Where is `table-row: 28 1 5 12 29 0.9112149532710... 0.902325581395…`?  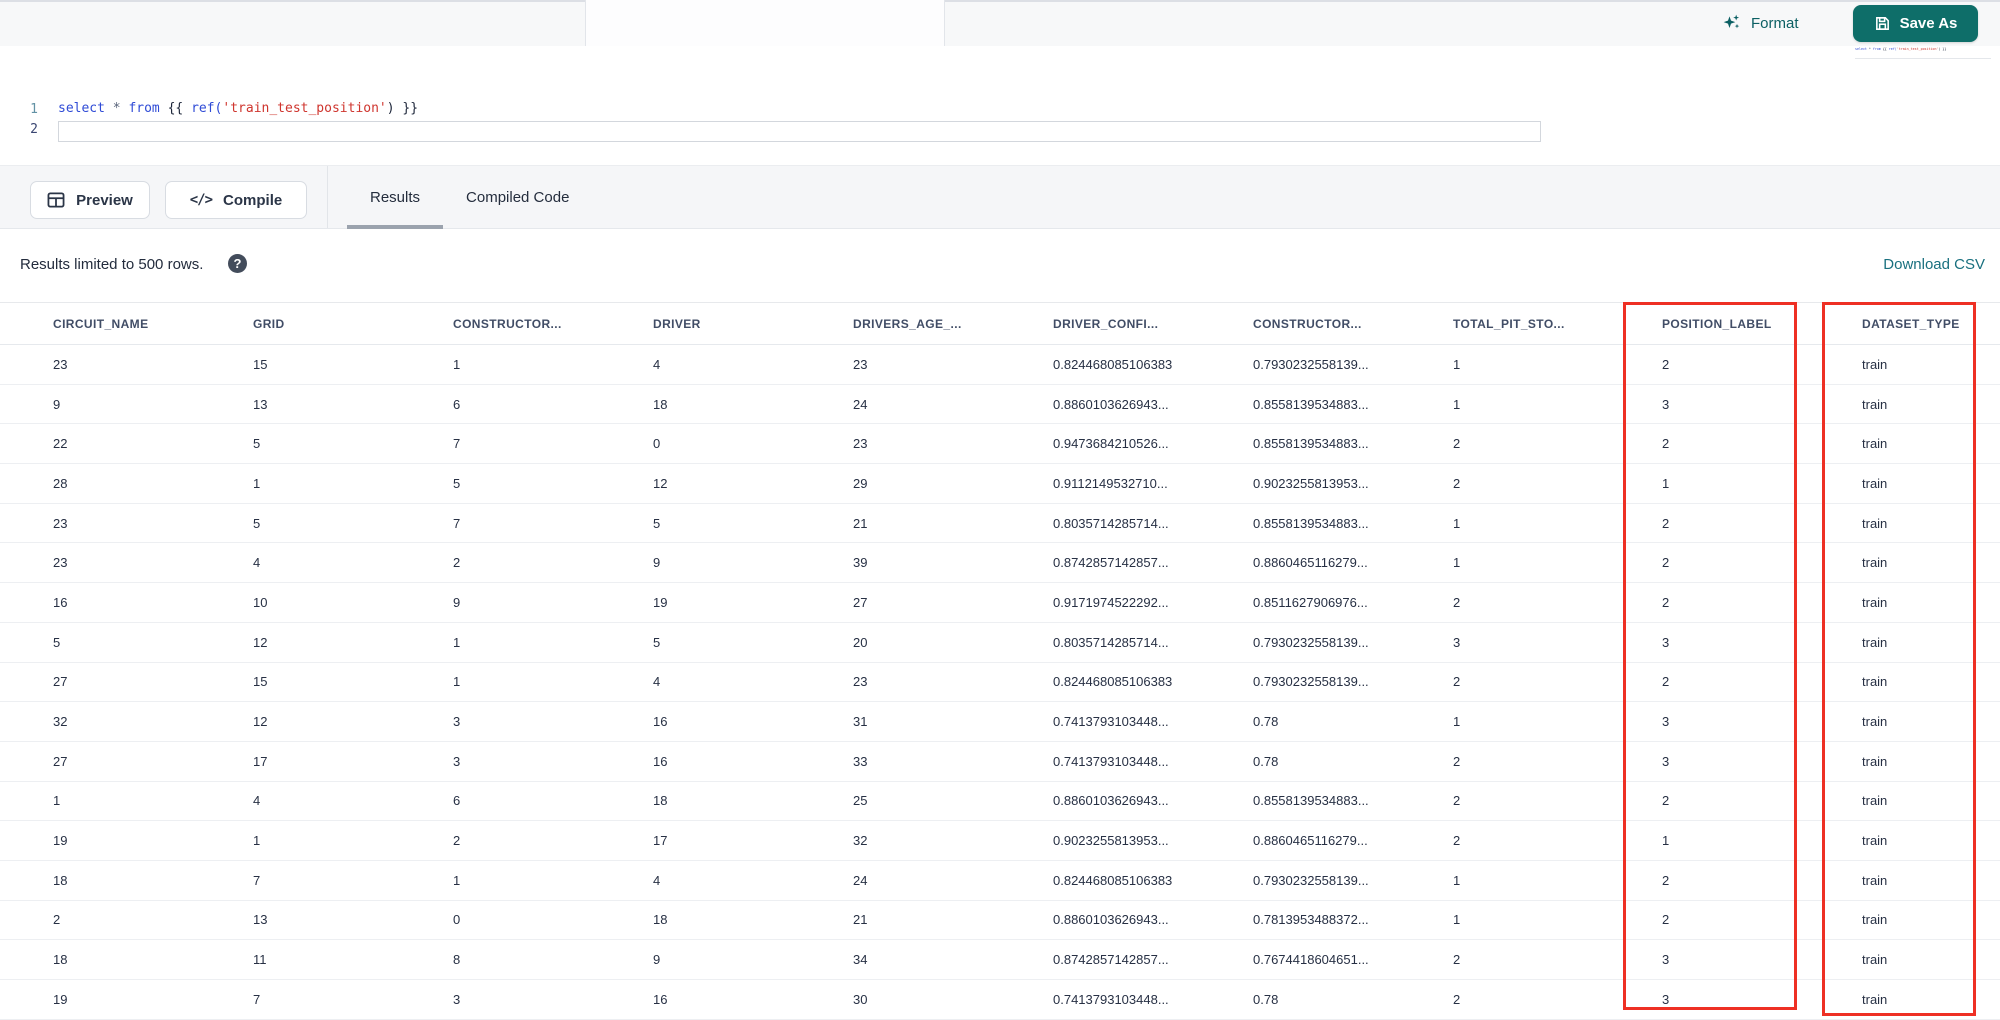 table-row: 28 1 5 12 29 0.9112149532710... 0.902325581395… is located at coordinates (1000, 484).